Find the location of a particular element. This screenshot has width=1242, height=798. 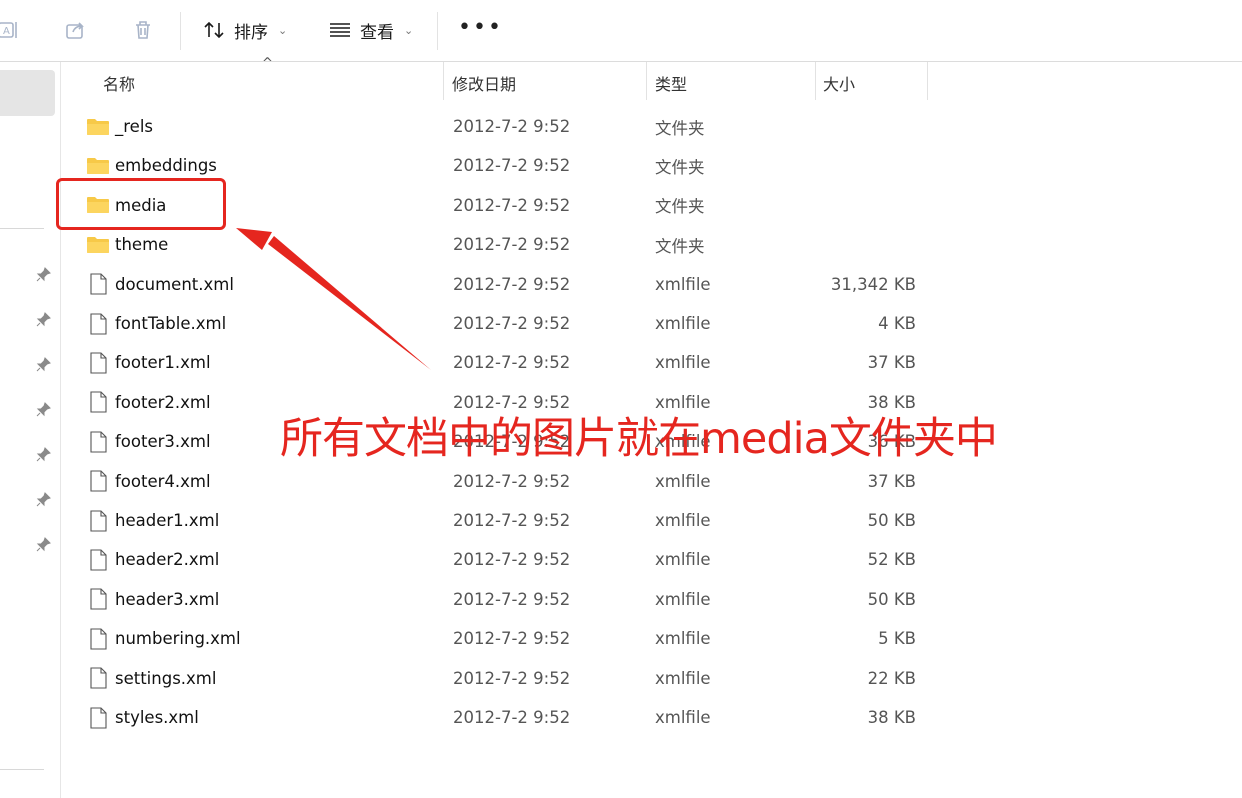

annotation-arrow is located at coordinates (333, 299).